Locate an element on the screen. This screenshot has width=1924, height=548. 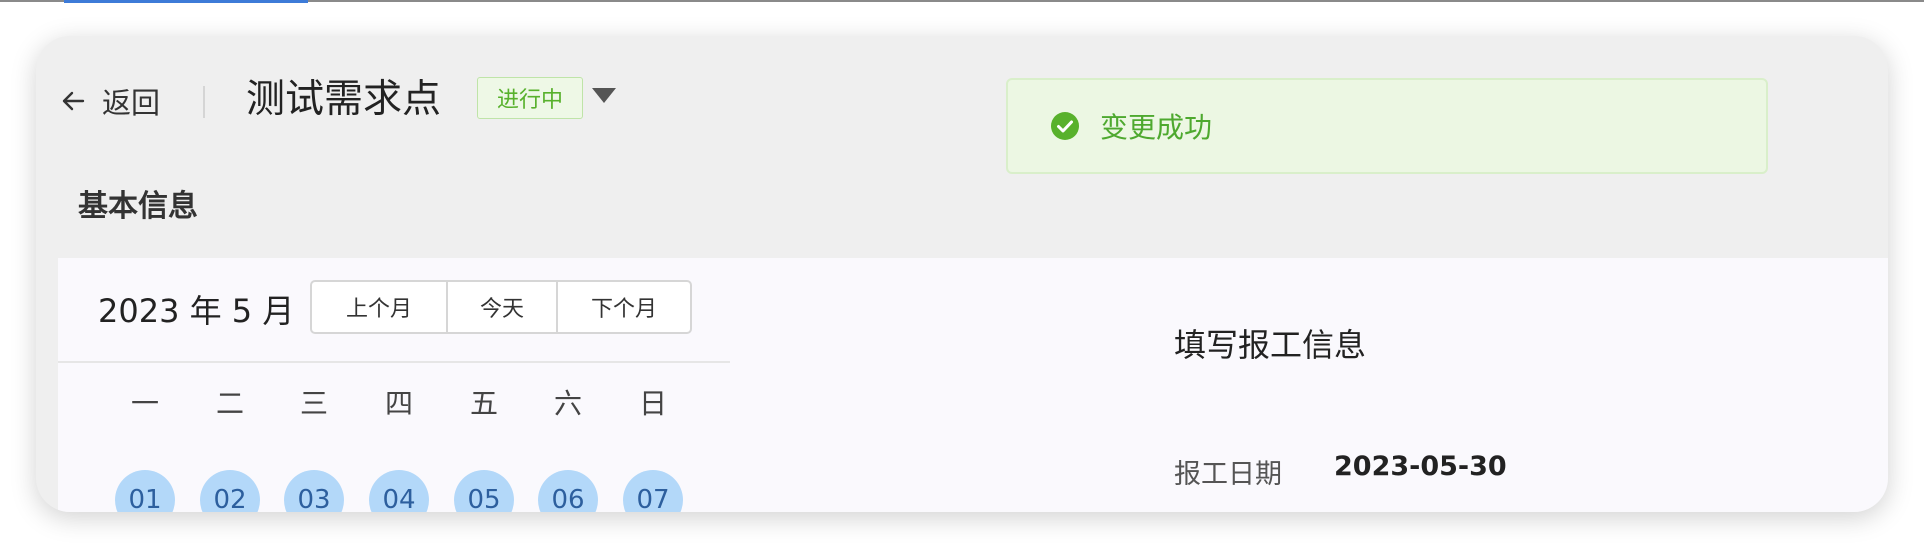
status-badge: 进行中 is located at coordinates (530, 98).